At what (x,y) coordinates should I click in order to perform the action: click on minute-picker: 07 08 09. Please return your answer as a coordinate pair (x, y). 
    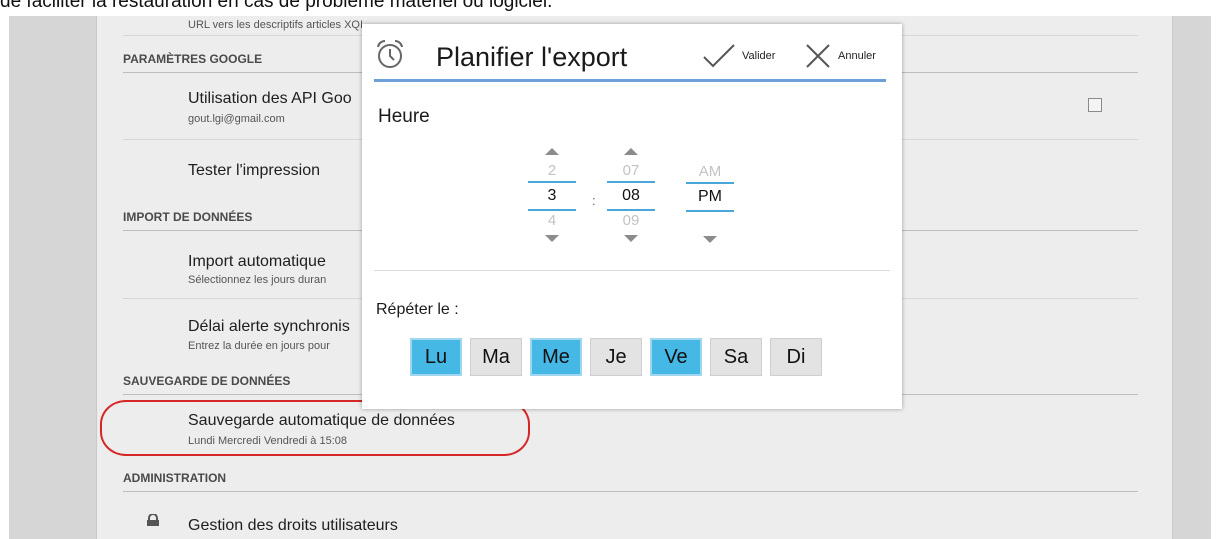
    Looking at the image, I should click on (631, 195).